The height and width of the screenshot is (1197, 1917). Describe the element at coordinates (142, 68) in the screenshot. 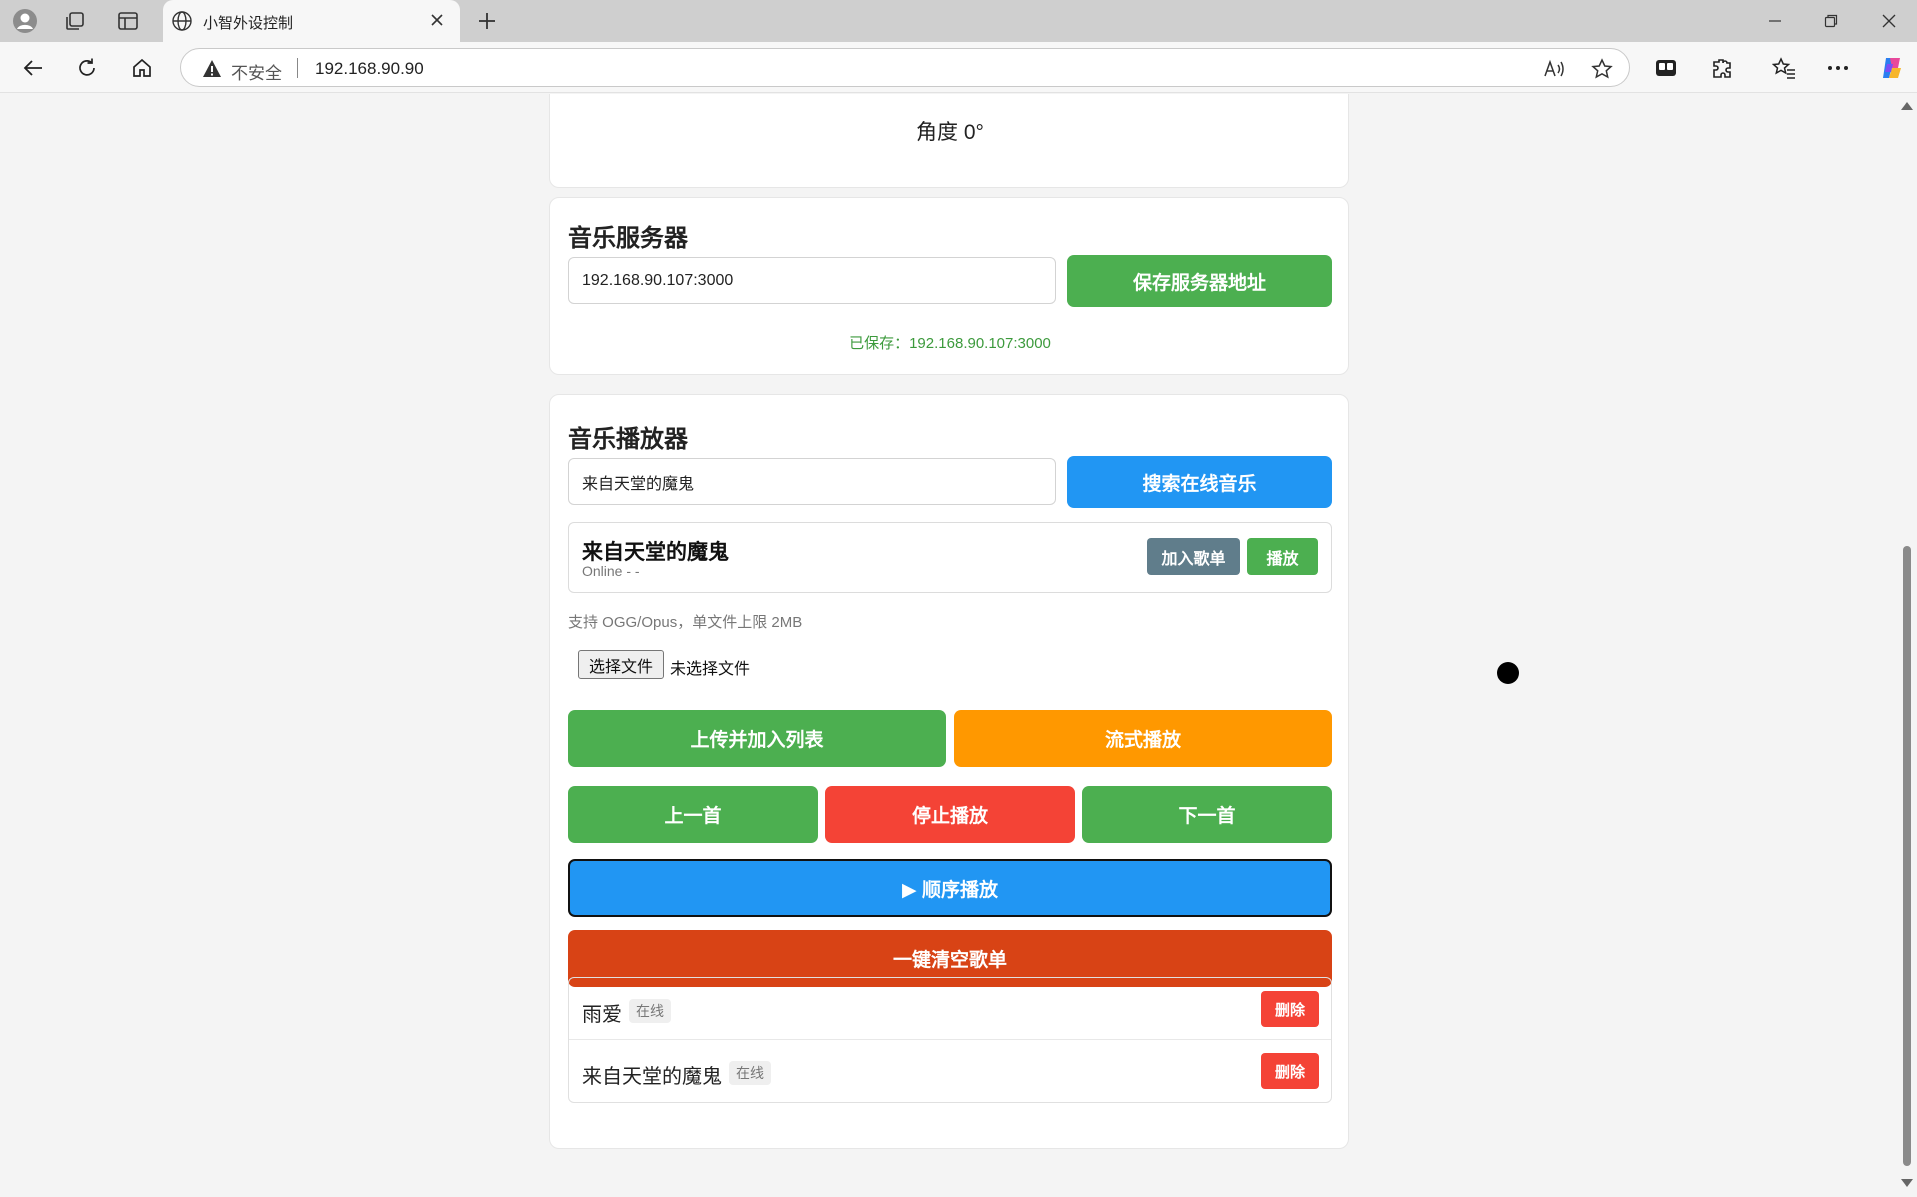

I see `home-icon` at that location.